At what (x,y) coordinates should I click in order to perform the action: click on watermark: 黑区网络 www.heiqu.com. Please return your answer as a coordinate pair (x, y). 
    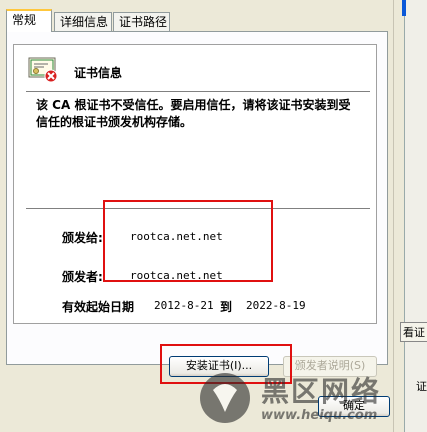
    Looking at the image, I should click on (310, 399).